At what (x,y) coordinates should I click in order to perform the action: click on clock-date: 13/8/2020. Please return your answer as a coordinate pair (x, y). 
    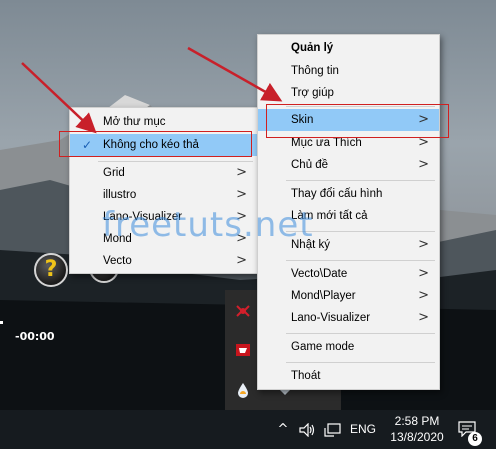
    Looking at the image, I should click on (417, 437).